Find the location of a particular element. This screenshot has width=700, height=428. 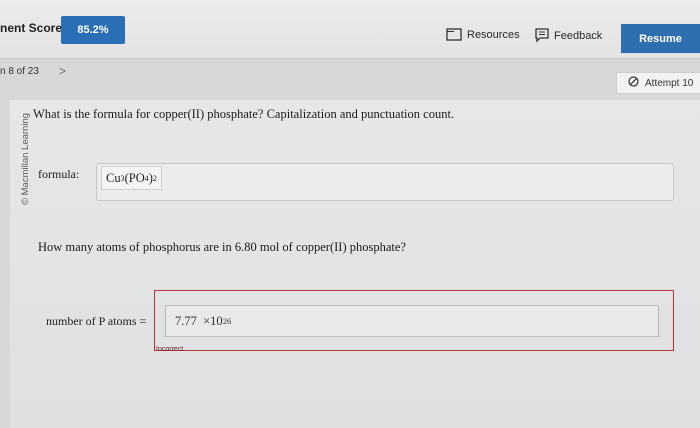

attempt-badge: Attempt 10 is located at coordinates (658, 83).